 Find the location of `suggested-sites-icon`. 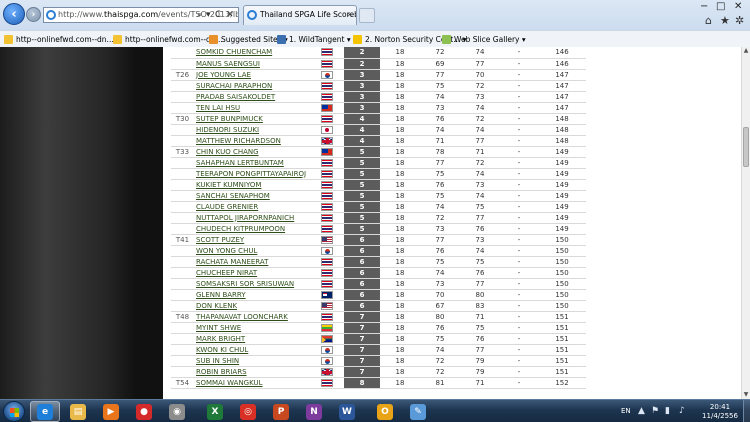

suggested-sites-icon is located at coordinates (213, 39).